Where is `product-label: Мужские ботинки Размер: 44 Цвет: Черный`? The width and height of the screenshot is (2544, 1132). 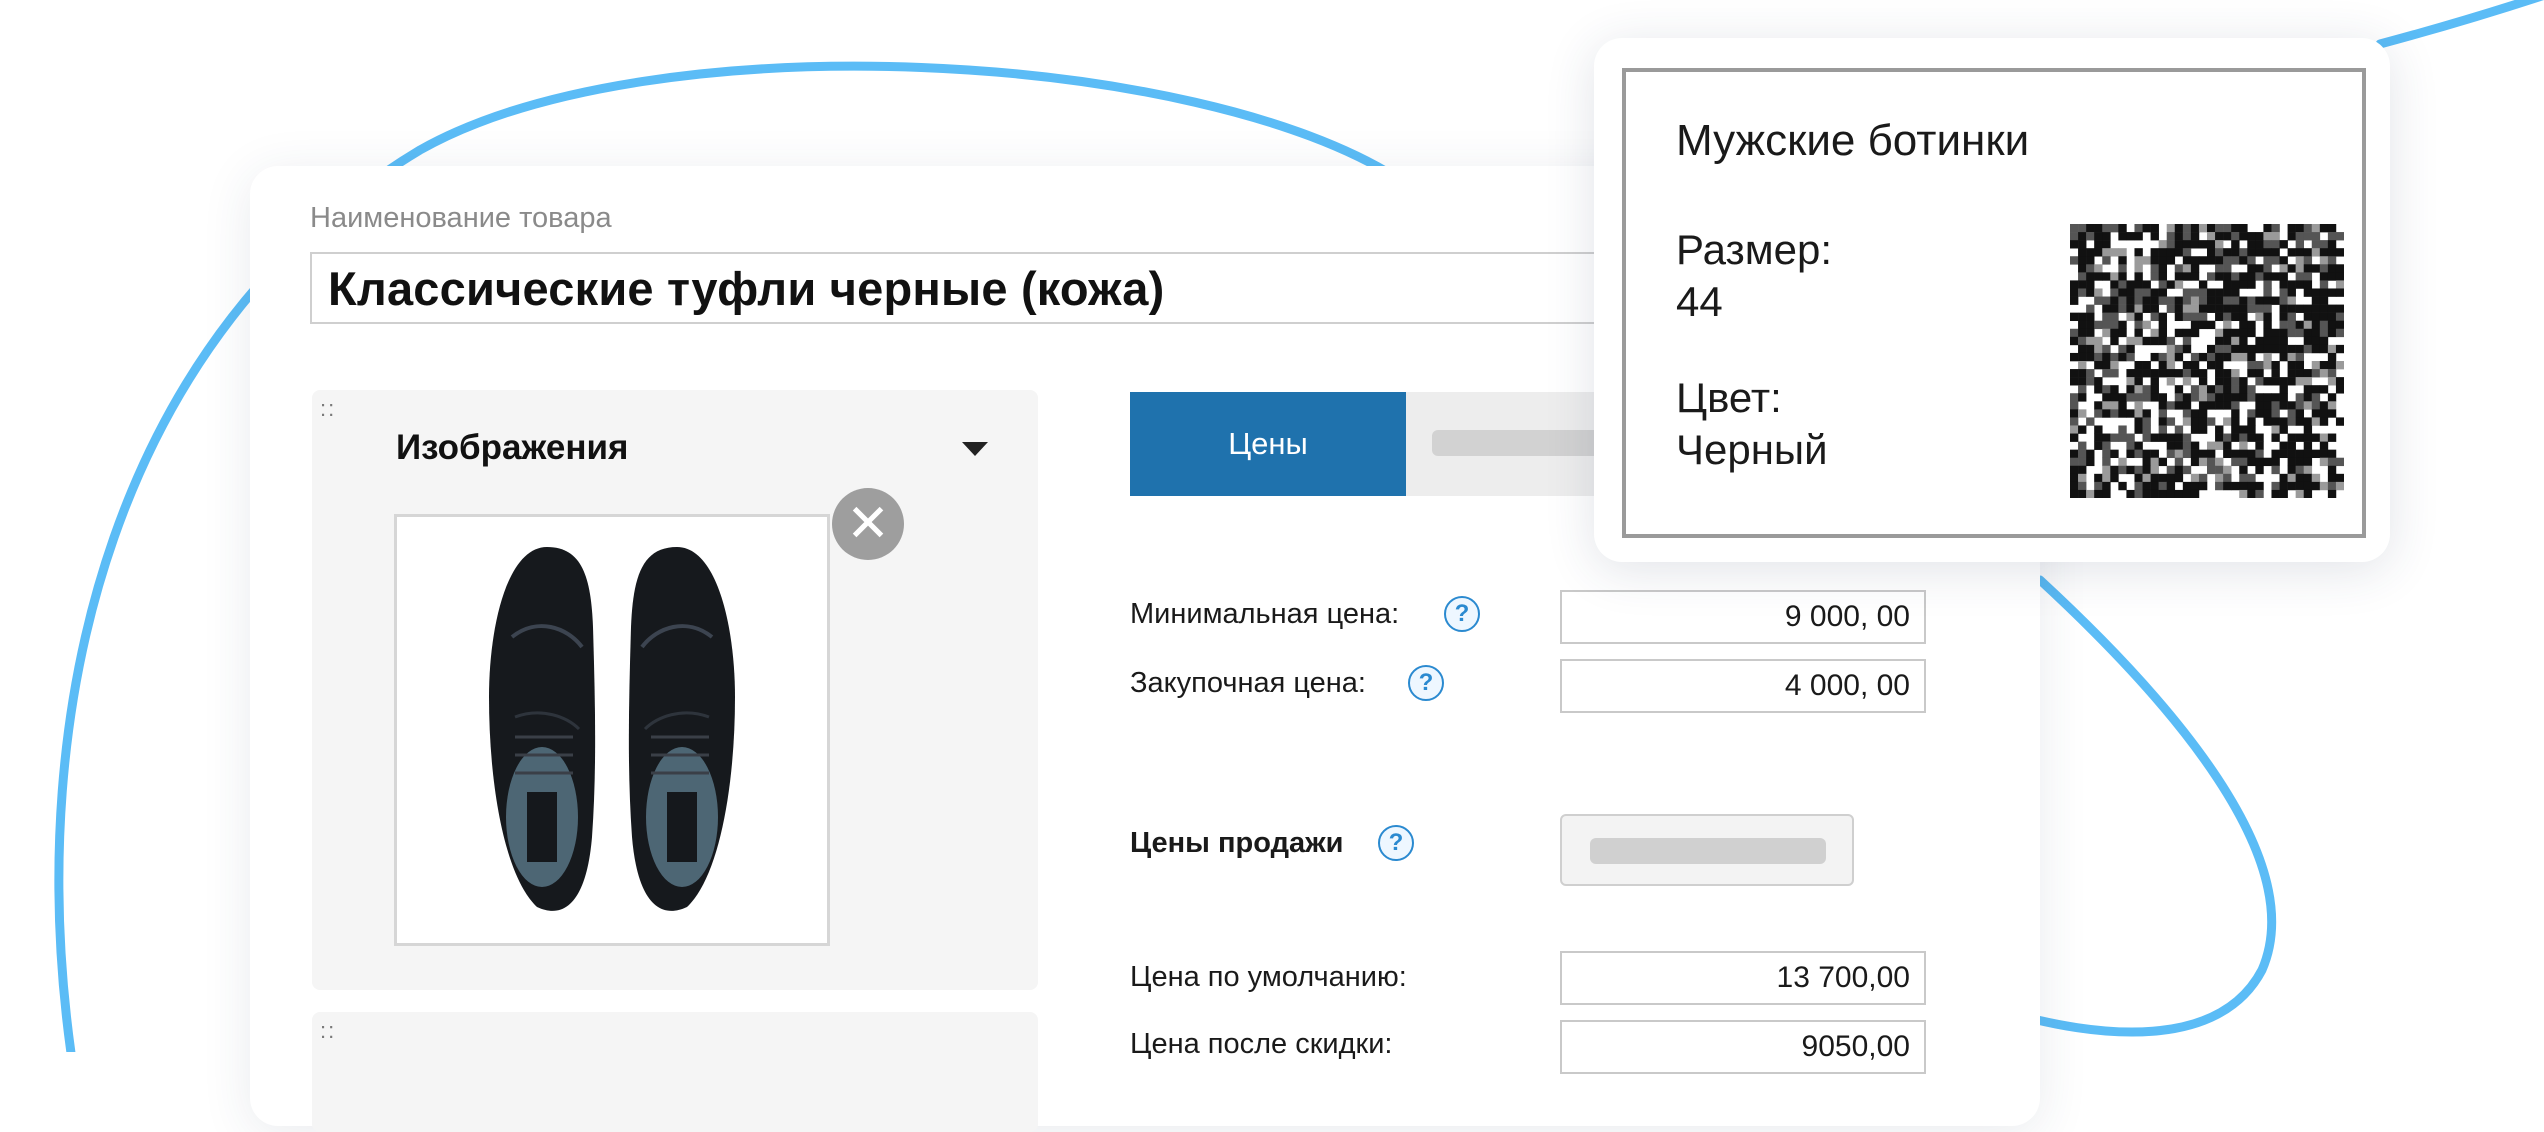
product-label: Мужские ботинки Размер: 44 Цвет: Черный is located at coordinates (1994, 303).